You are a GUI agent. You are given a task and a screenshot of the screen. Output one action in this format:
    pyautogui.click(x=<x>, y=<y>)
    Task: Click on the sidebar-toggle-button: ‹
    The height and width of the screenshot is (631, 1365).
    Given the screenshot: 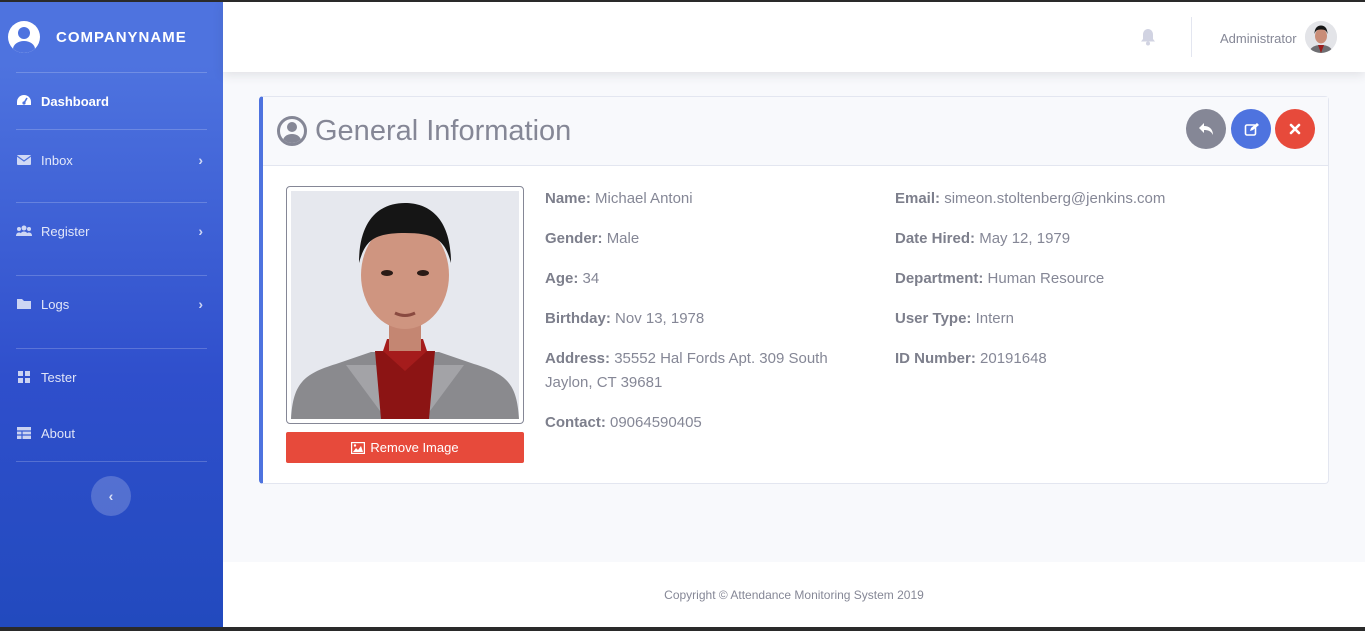 What is the action you would take?
    pyautogui.click(x=111, y=496)
    